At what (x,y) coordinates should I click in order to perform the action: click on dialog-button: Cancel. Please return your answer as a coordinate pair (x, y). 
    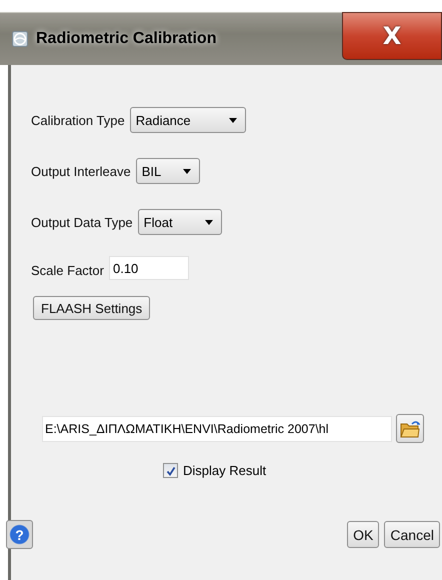
    Looking at the image, I should click on (412, 534).